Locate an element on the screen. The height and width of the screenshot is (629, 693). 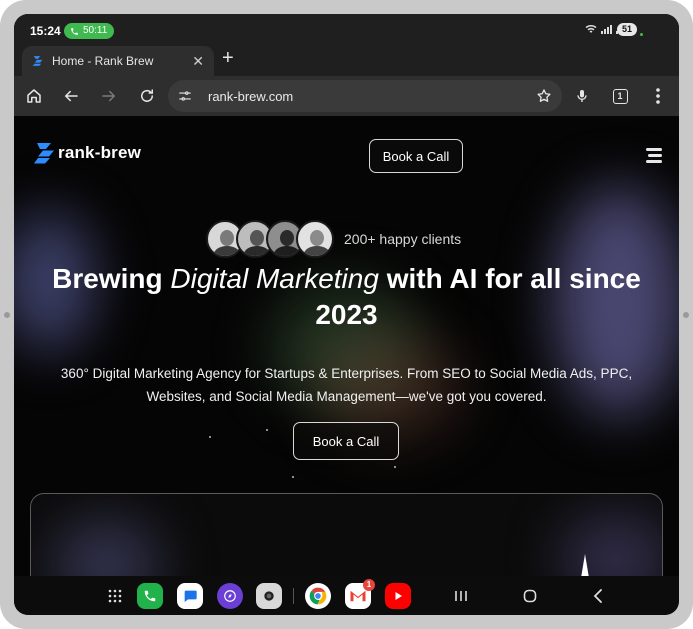
status-bar: 15:24 50:11 51 is located at coordinates (346, 29).